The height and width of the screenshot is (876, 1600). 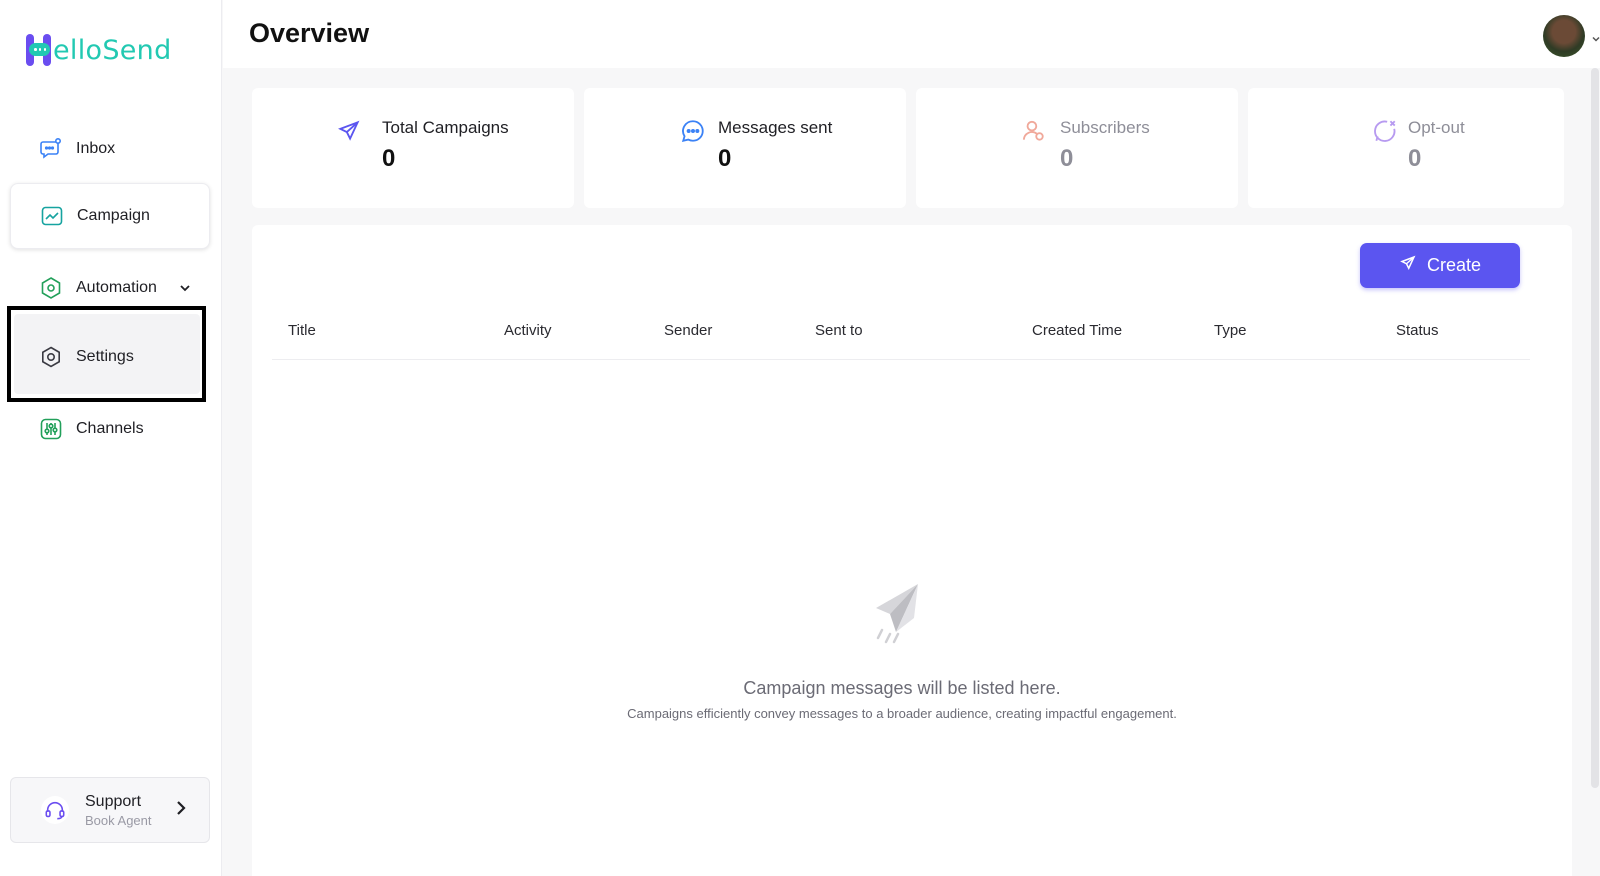 I want to click on stat-card-subscribers: Subscribers 0, so click(x=1077, y=148).